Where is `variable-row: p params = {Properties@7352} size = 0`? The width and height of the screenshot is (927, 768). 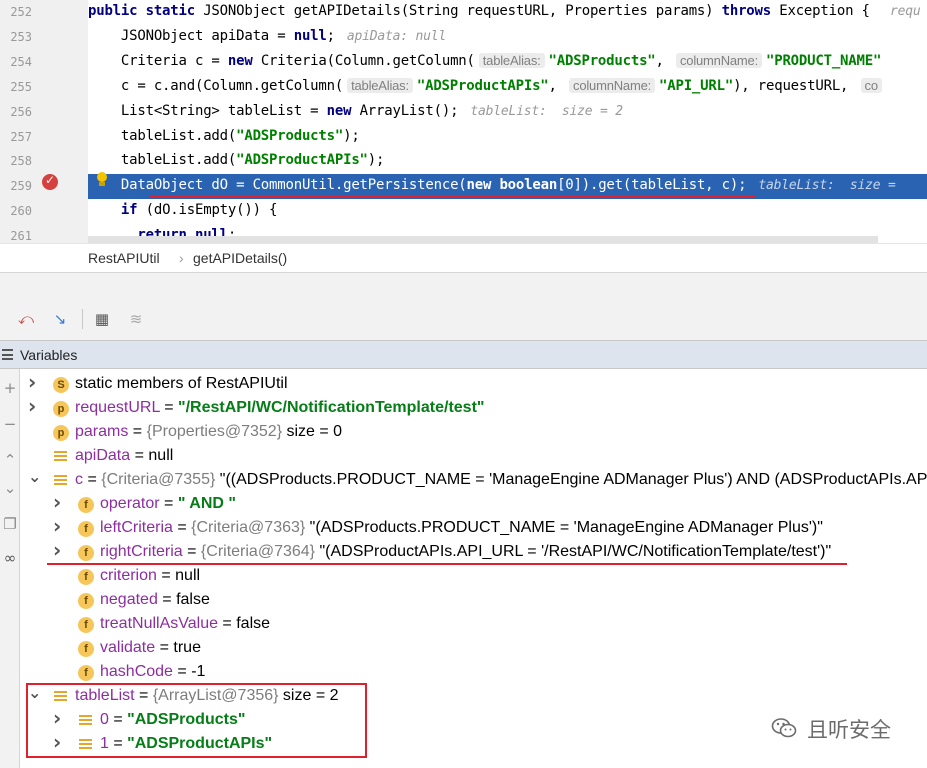
variable-row: p params = {Properties@7352} size = 0 is located at coordinates (473, 432).